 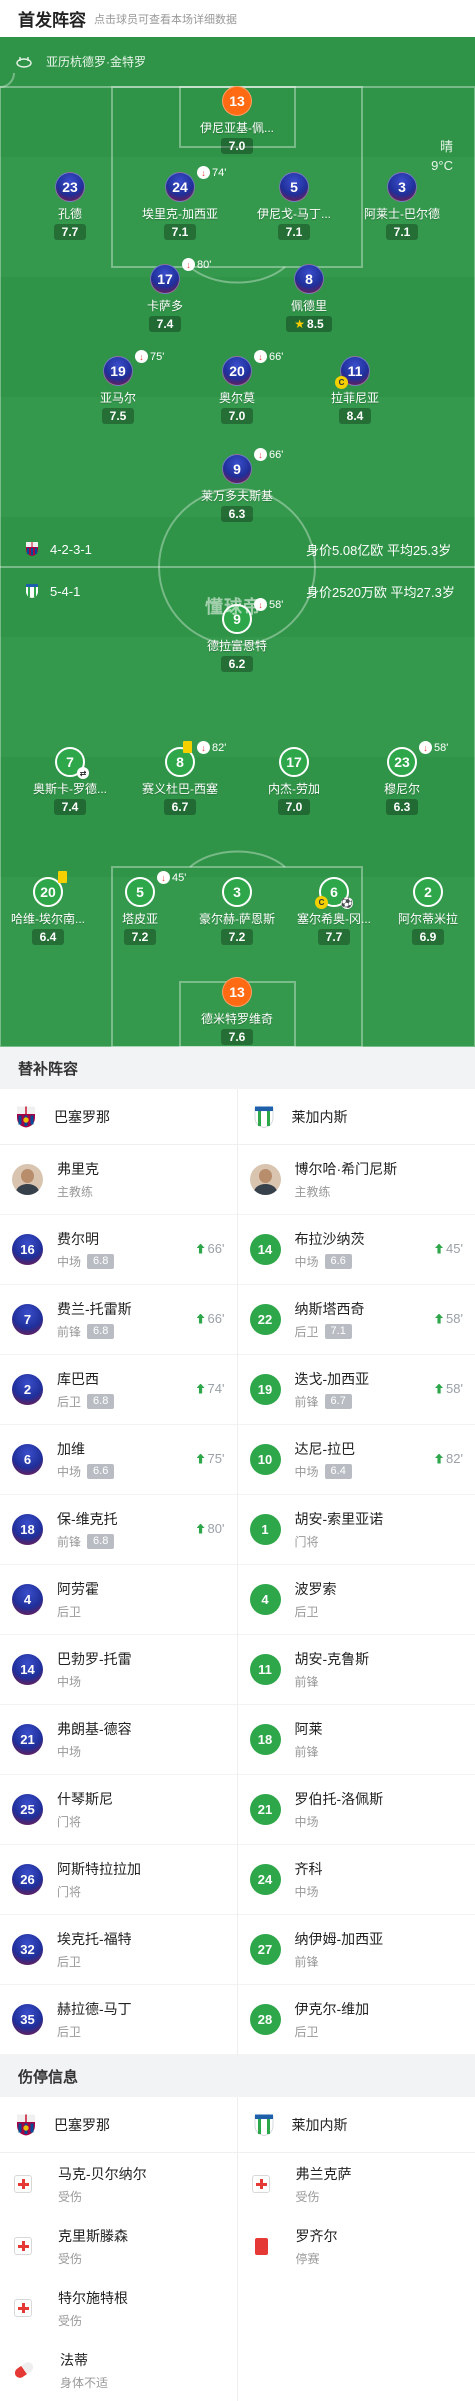 I want to click on barca-injuries-header: 巴塞罗那, so click(x=118, y=2125).